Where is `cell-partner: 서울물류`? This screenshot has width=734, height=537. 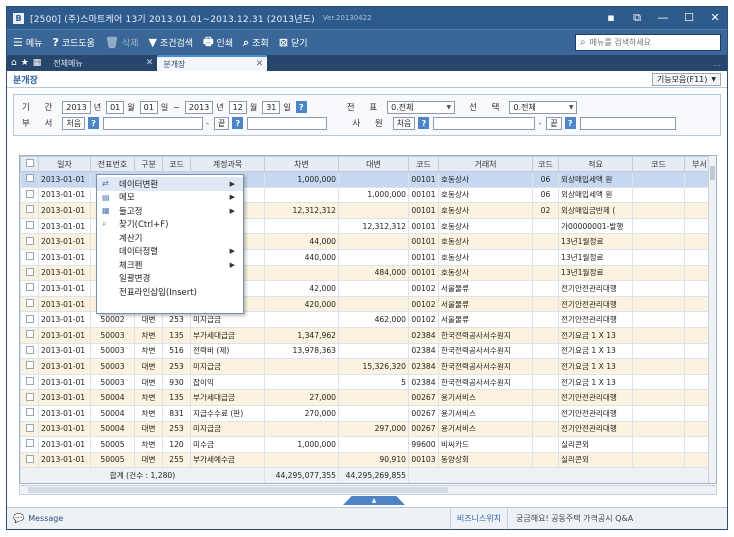
cell-partner: 서울물류 is located at coordinates (485, 319).